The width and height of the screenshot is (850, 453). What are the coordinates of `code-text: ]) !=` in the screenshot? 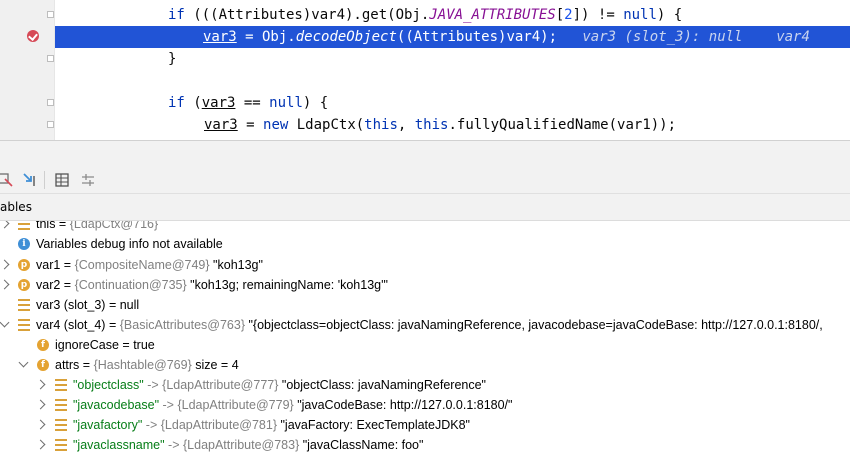 It's located at (598, 15).